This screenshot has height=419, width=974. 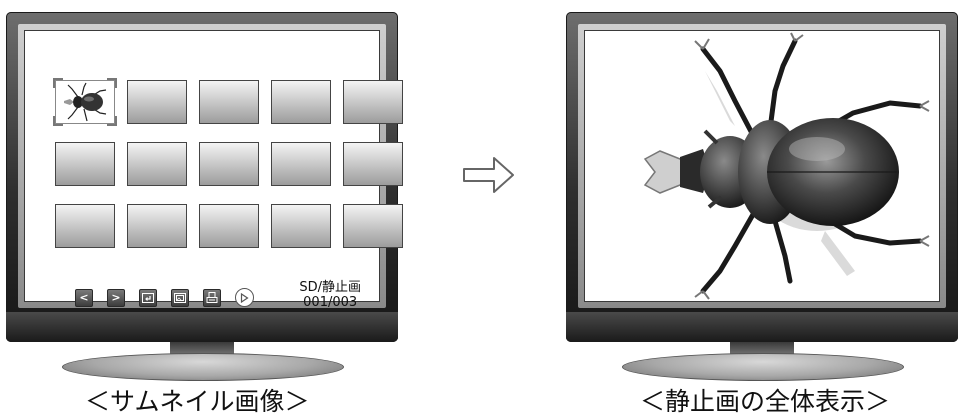 I want to click on play-button, so click(x=244, y=297).